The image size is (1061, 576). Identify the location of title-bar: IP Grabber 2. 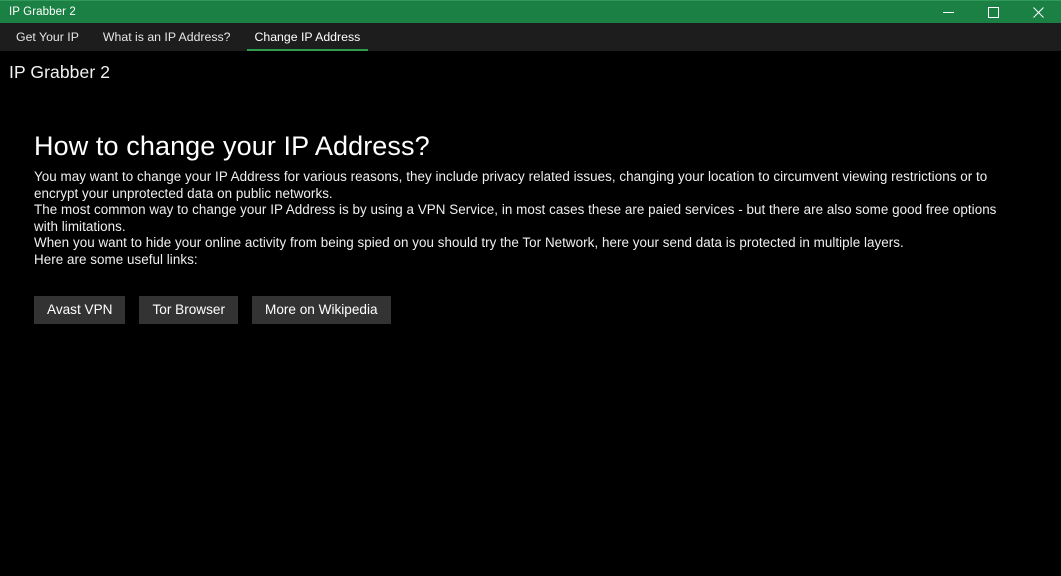
(530, 11).